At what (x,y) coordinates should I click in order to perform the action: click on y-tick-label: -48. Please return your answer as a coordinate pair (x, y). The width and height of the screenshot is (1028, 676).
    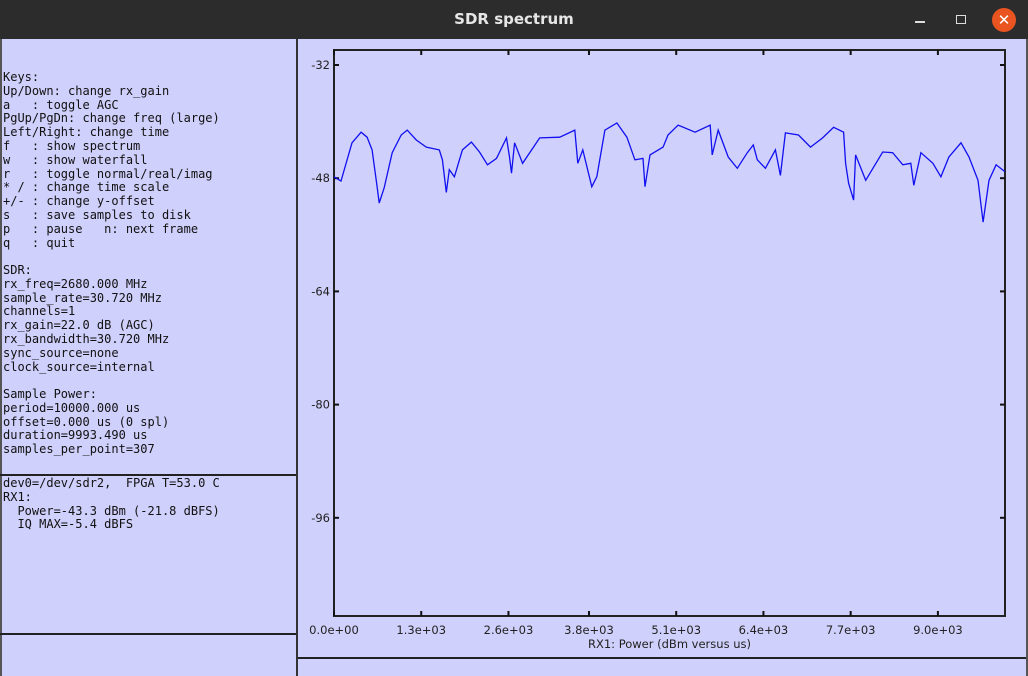
    Looking at the image, I should click on (320, 178).